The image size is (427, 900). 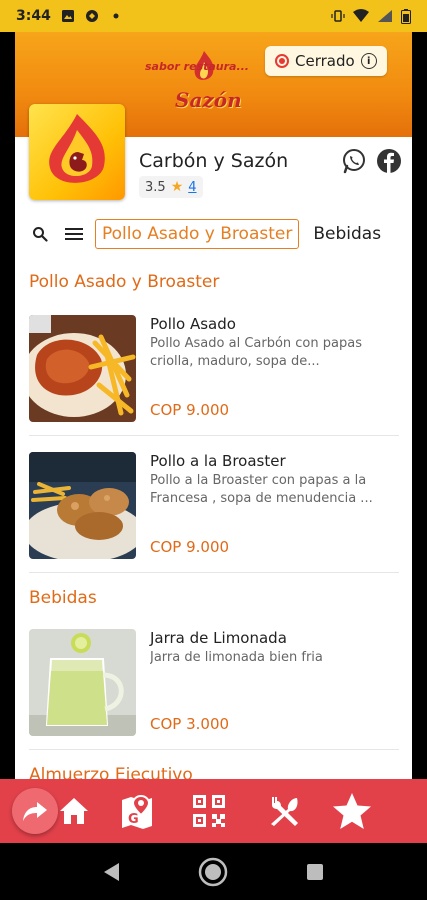 What do you see at coordinates (213, 16) in the screenshot?
I see `status-bar: 3:44` at bounding box center [213, 16].